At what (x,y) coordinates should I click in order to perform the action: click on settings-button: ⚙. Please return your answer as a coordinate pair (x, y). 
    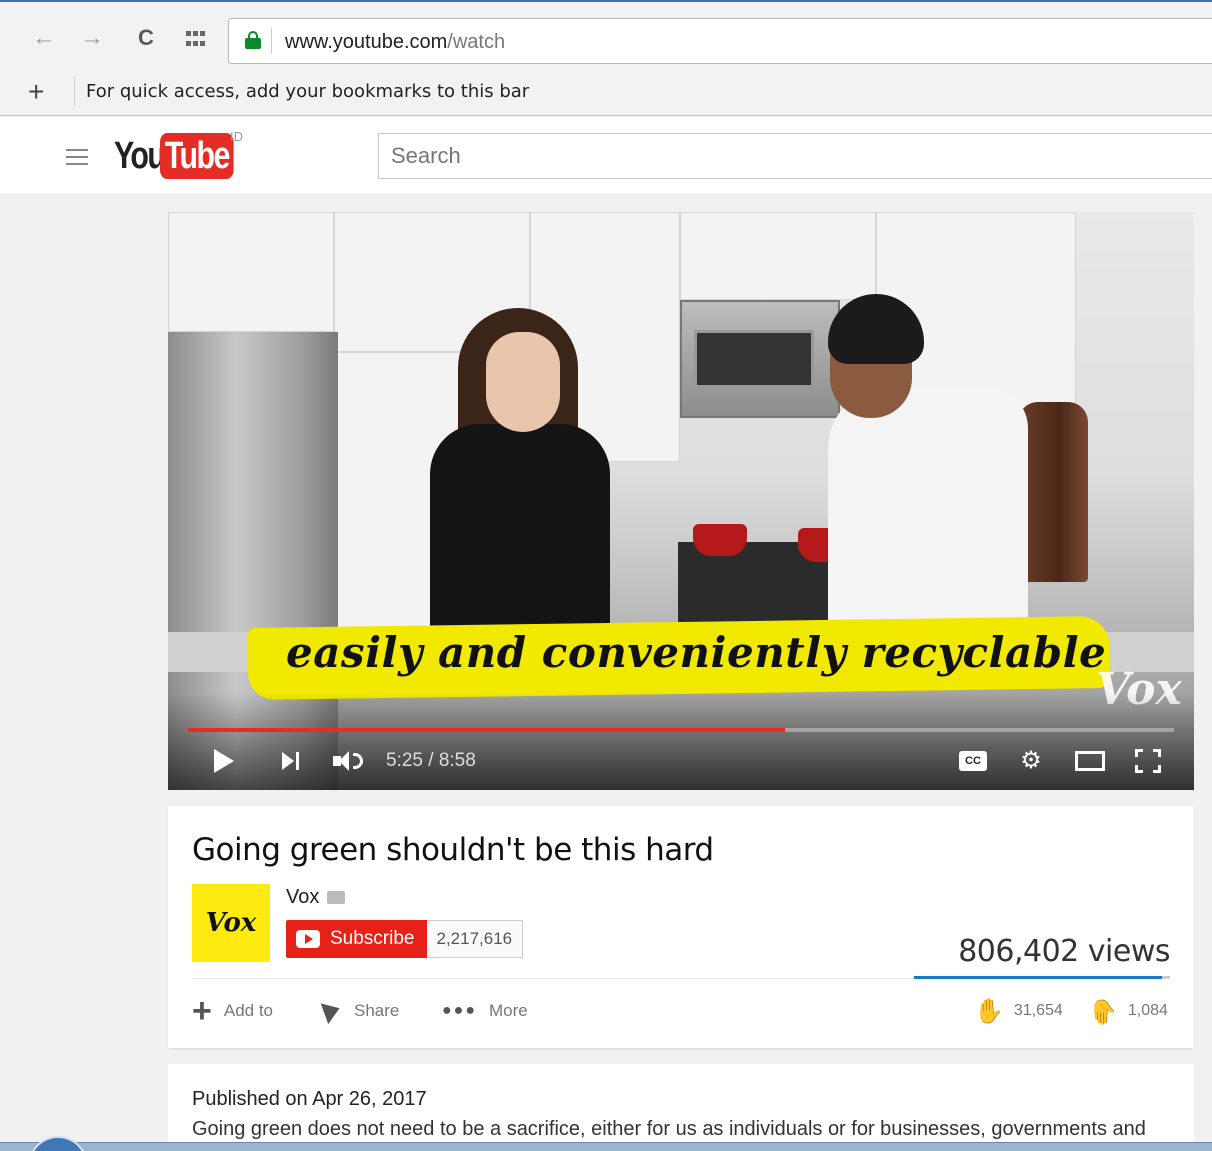
    Looking at the image, I should click on (1031, 761).